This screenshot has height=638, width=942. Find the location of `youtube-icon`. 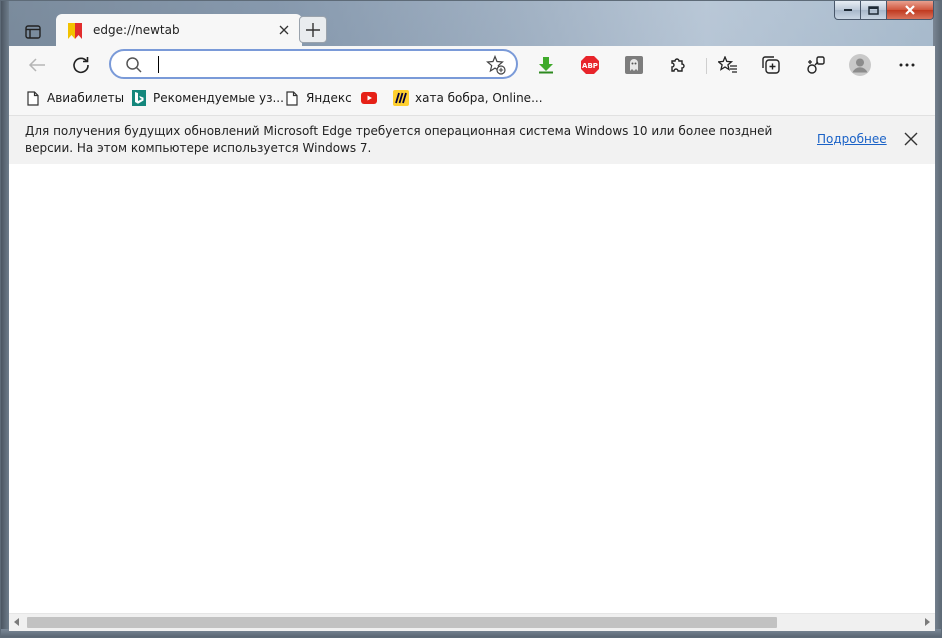

youtube-icon is located at coordinates (369, 98).